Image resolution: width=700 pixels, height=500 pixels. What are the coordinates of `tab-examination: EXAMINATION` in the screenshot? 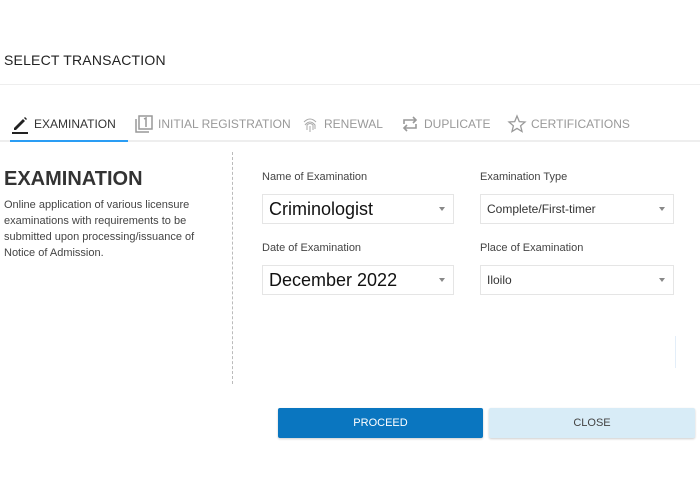 It's located at (69, 125).